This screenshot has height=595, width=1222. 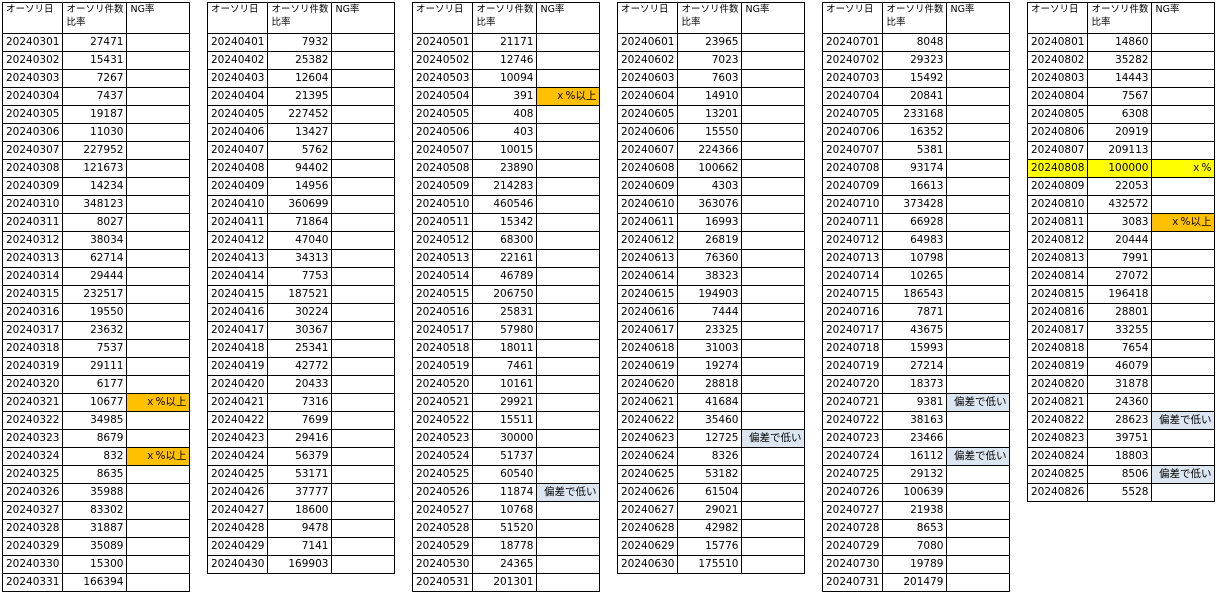 I want to click on date-cell: 20240808, so click(x=1057, y=168).